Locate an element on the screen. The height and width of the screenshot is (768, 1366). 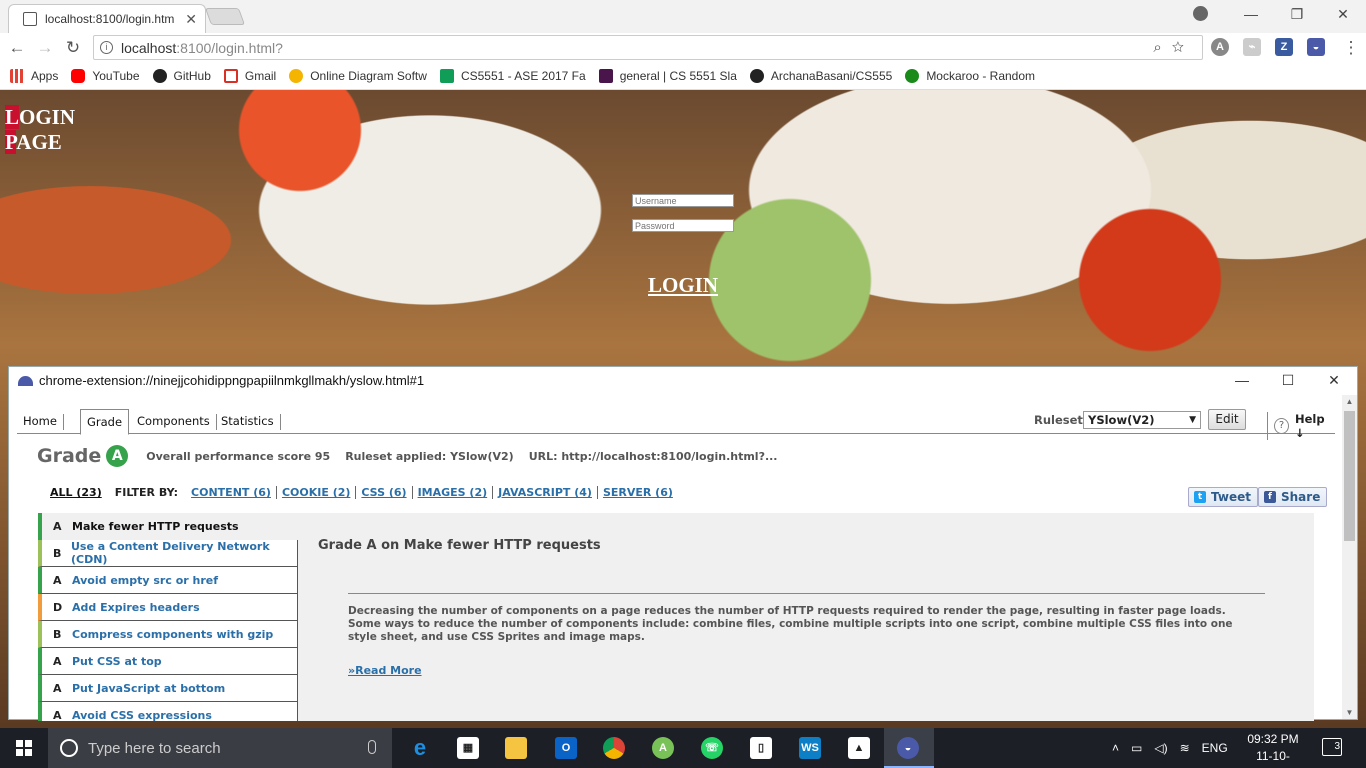
close-tab-icon: ✕ is located at coordinates (191, 19).